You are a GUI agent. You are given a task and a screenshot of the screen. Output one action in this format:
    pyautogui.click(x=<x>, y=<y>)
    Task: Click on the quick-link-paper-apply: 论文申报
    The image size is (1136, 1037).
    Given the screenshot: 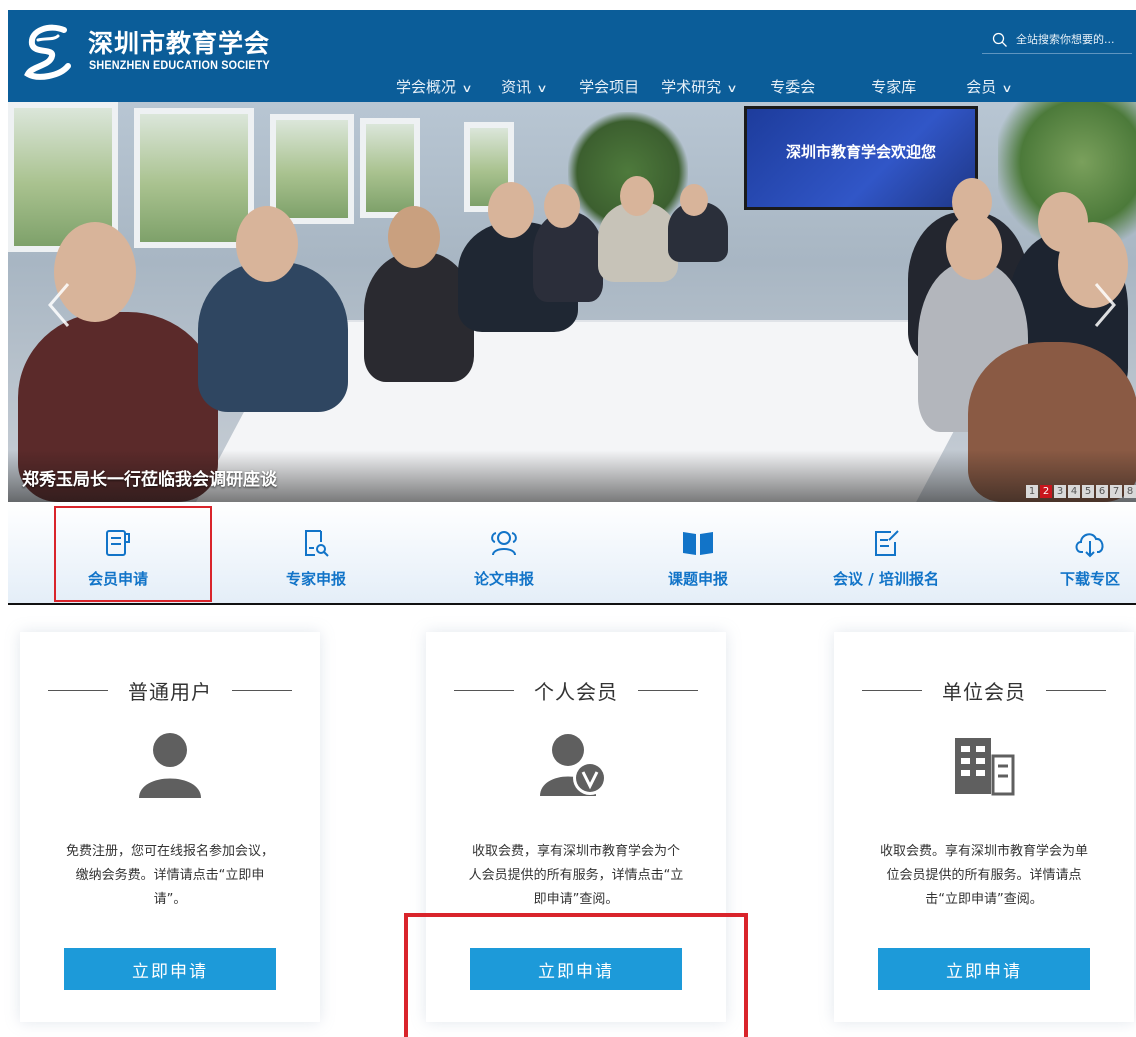 What is the action you would take?
    pyautogui.click(x=504, y=552)
    